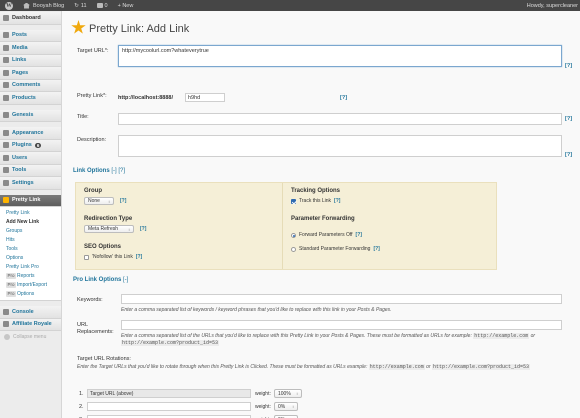  I want to click on rotation-weight-select: 100% ↕, so click(288, 393).